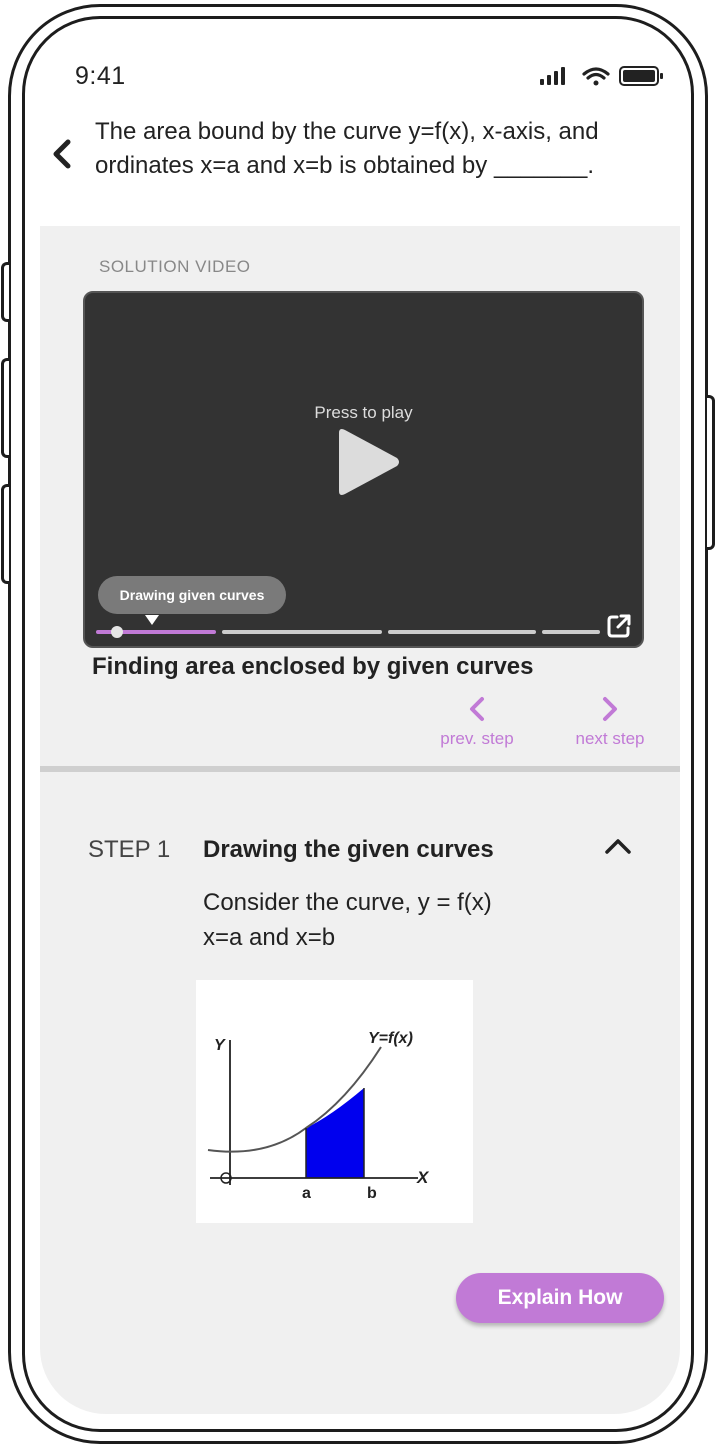 The width and height of the screenshot is (715, 1453). Describe the element at coordinates (552, 76) in the screenshot. I see `signal-icon` at that location.